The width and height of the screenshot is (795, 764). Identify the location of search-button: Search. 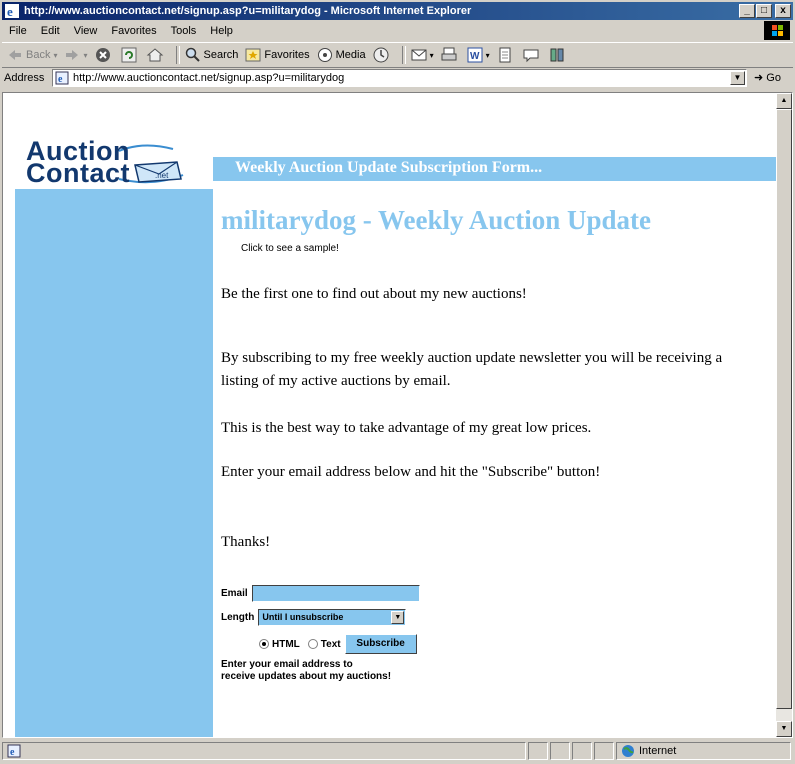
(211, 55).